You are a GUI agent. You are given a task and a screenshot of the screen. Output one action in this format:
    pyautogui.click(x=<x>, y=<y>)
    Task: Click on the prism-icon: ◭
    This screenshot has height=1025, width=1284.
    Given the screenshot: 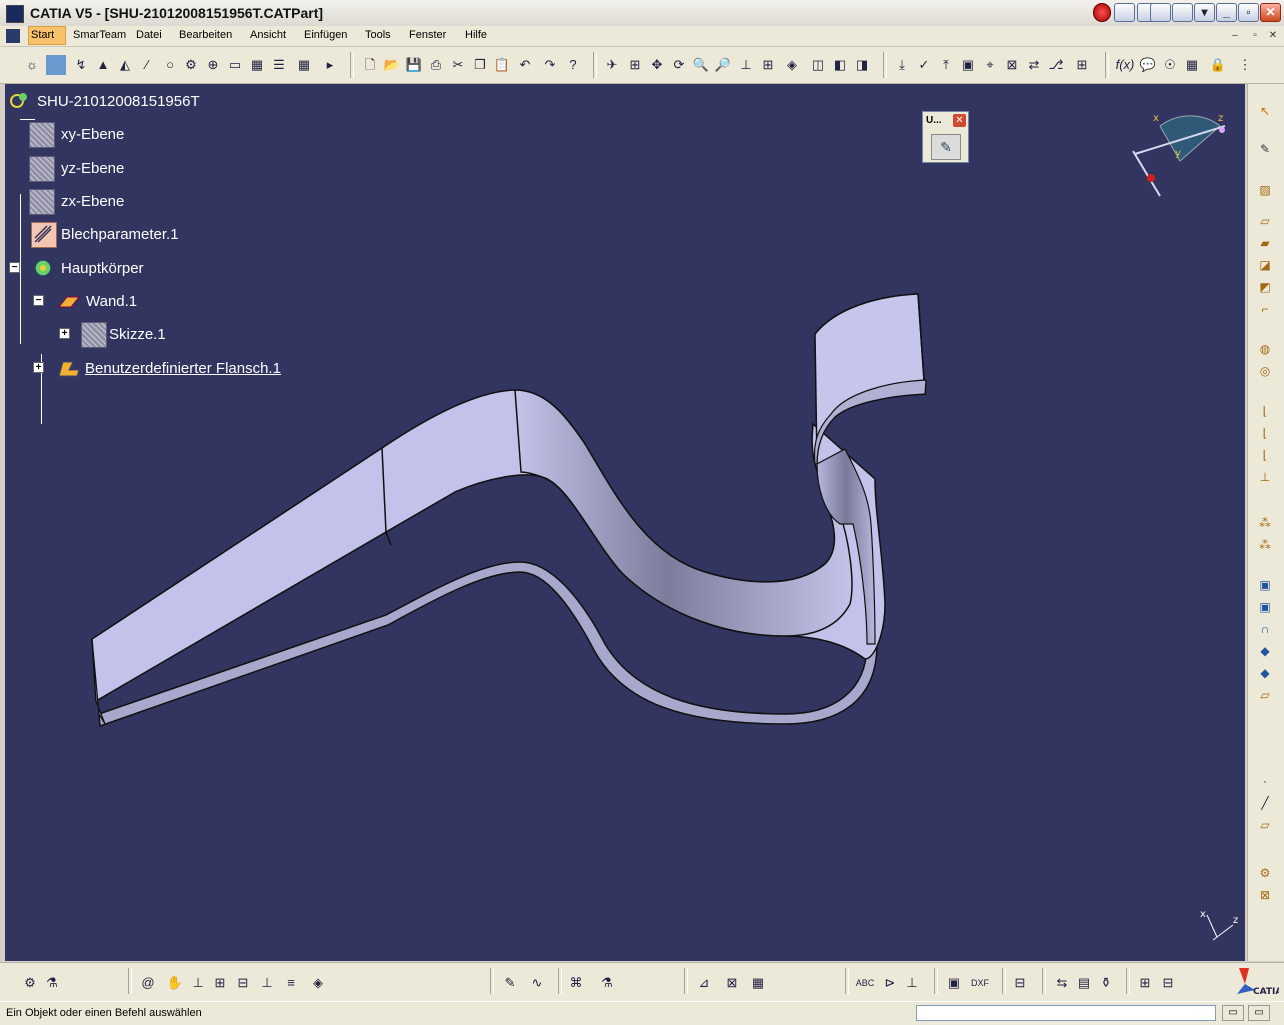 What is the action you would take?
    pyautogui.click(x=125, y=65)
    